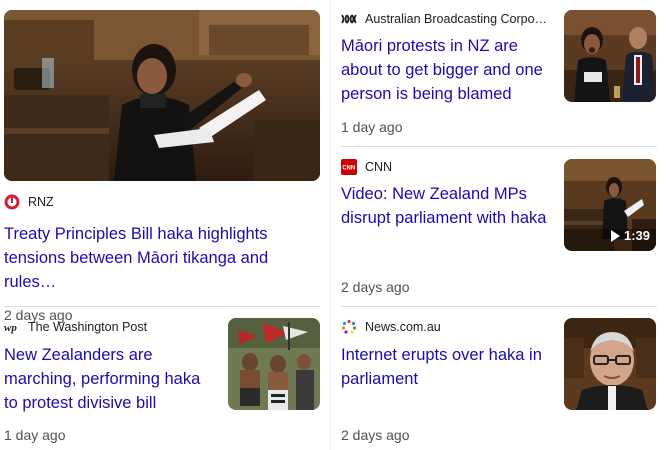 The height and width of the screenshot is (450, 667). Describe the element at coordinates (12, 202) in the screenshot. I see `rnz-logo-icon` at that location.